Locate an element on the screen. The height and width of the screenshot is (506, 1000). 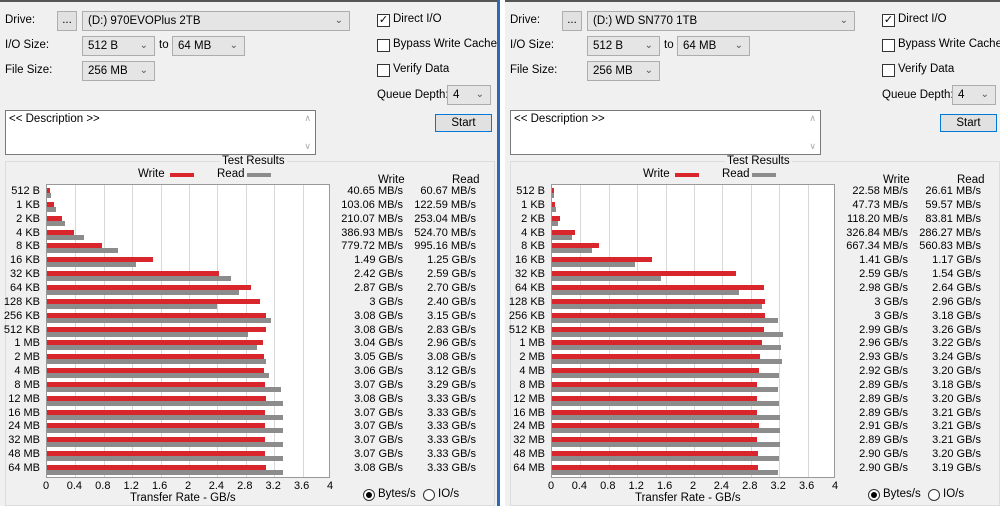
read-value: 253.04 MB/s is located at coordinates (445, 218).